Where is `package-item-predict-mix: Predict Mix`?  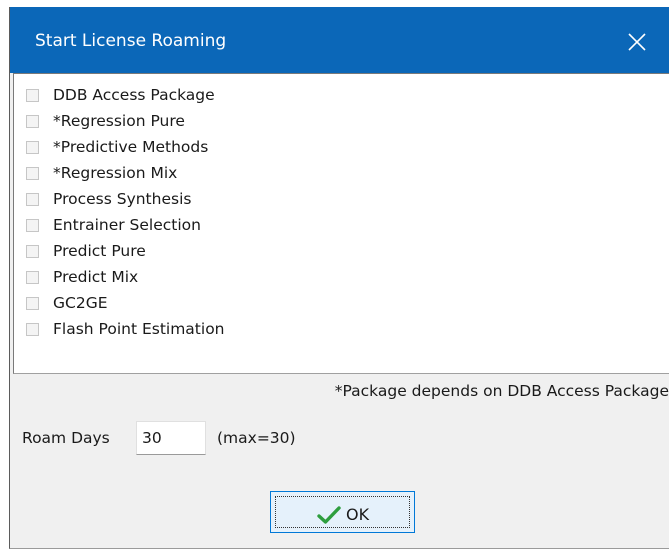
package-item-predict-mix: Predict Mix is located at coordinates (336, 279).